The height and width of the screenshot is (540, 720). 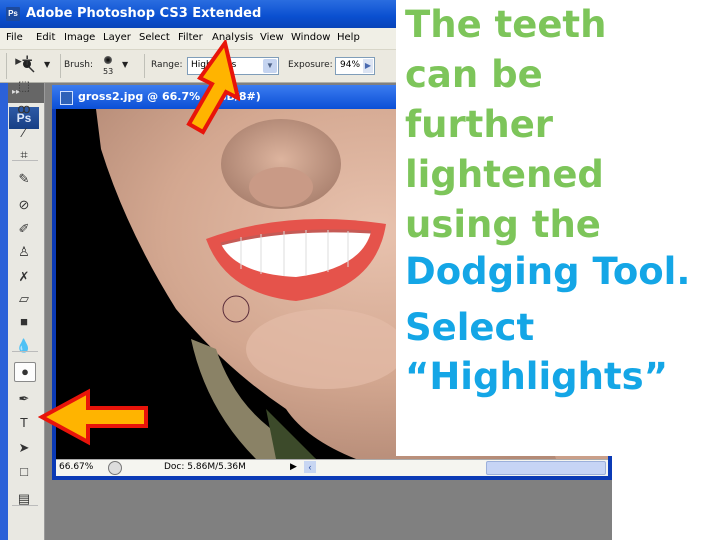 What do you see at coordinates (479, 124) in the screenshot?
I see `instruction-line: further` at bounding box center [479, 124].